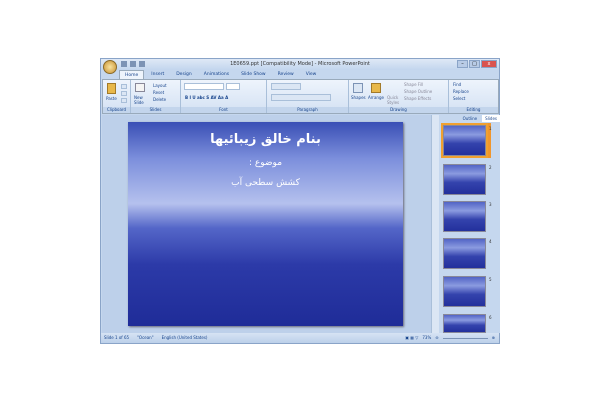 The image size is (600, 400). What do you see at coordinates (265, 183) in the screenshot?
I see `slide-body: کشش سطحی آب` at bounding box center [265, 183].